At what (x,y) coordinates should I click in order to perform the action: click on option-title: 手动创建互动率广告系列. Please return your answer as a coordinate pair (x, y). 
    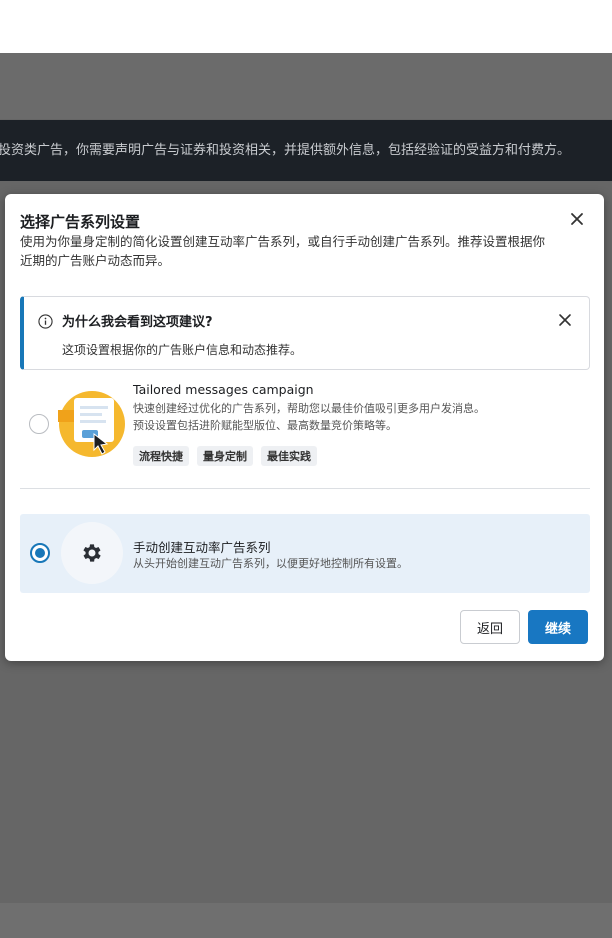
    Looking at the image, I should click on (202, 547).